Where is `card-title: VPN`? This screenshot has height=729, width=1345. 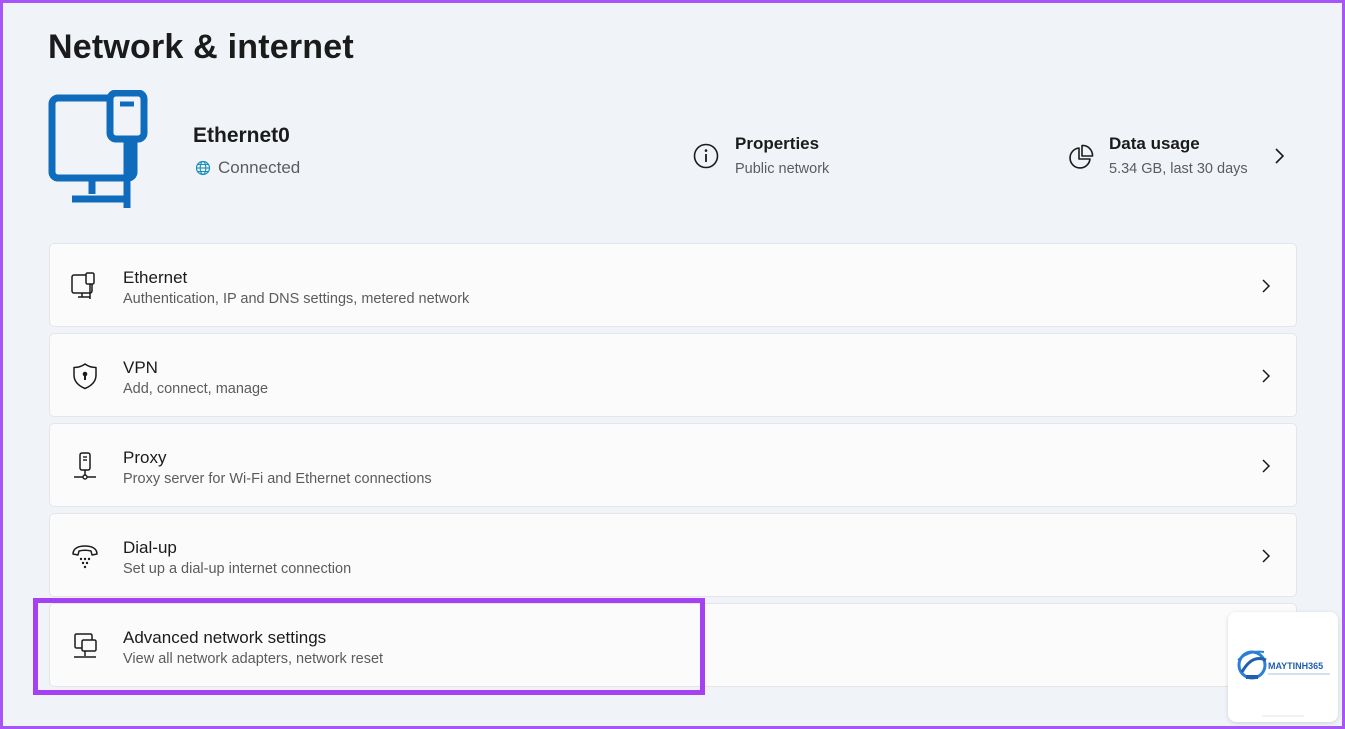 card-title: VPN is located at coordinates (140, 367).